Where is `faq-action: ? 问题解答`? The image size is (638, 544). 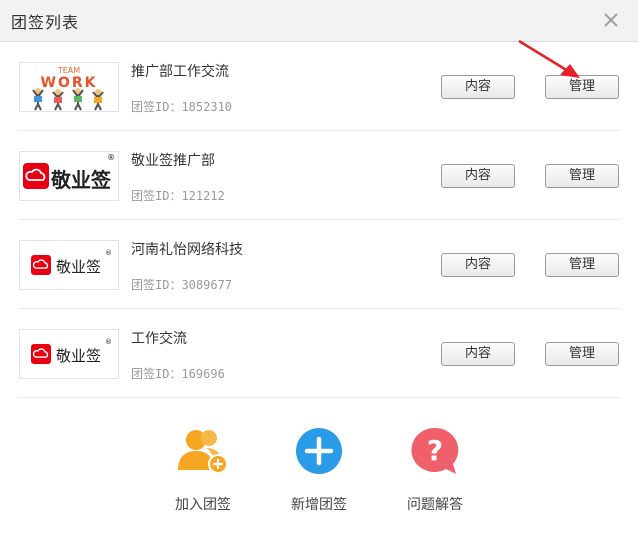 faq-action: ? 问题解答 is located at coordinates (435, 470).